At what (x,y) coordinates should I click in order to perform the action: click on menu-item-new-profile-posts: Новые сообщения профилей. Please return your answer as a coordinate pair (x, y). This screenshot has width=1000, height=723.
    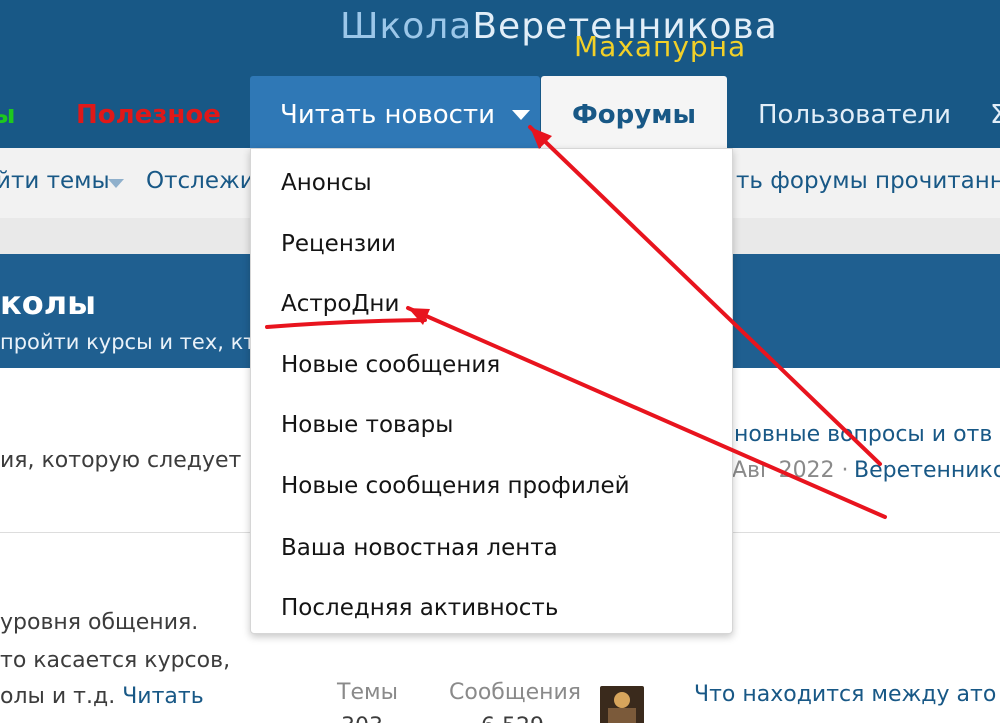
    Looking at the image, I should click on (455, 486).